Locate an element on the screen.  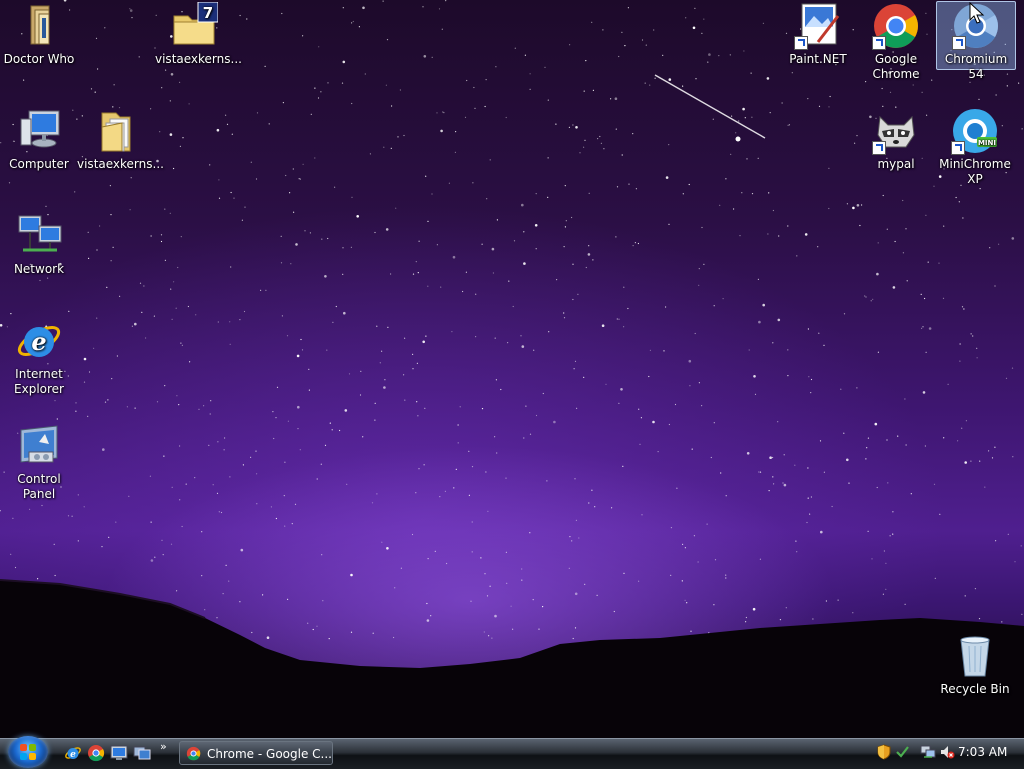
desktop-icon-label: MiniChrome XP is located at coordinates (975, 171).